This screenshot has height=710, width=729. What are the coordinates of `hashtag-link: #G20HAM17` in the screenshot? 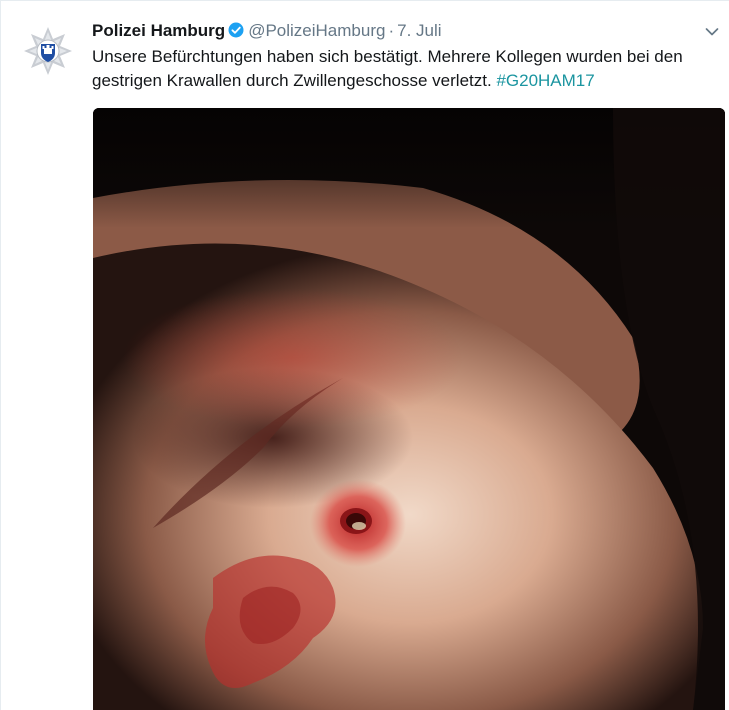 It's located at (545, 80).